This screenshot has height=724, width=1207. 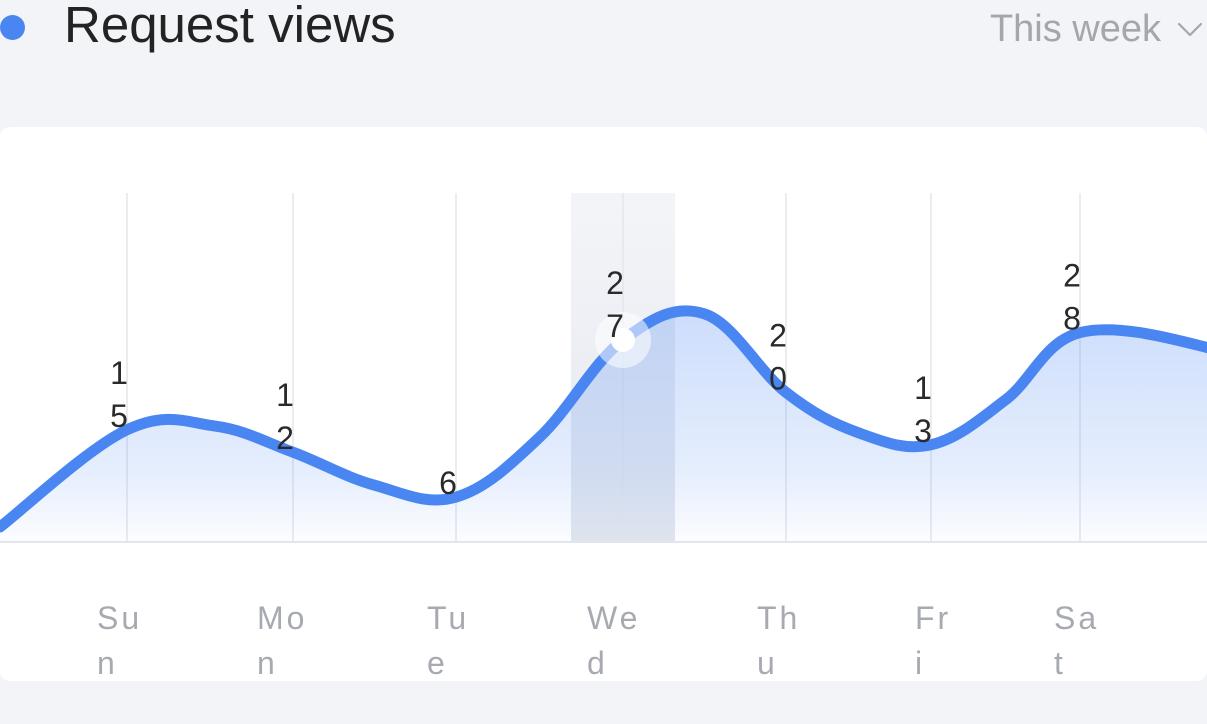 What do you see at coordinates (933, 640) in the screenshot?
I see `x-tick-label-fri: Fr i` at bounding box center [933, 640].